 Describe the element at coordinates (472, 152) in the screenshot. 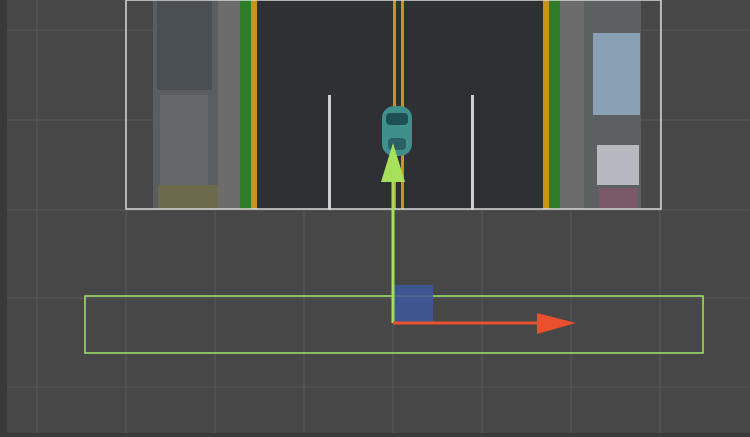

I see `lane-dash-right` at that location.